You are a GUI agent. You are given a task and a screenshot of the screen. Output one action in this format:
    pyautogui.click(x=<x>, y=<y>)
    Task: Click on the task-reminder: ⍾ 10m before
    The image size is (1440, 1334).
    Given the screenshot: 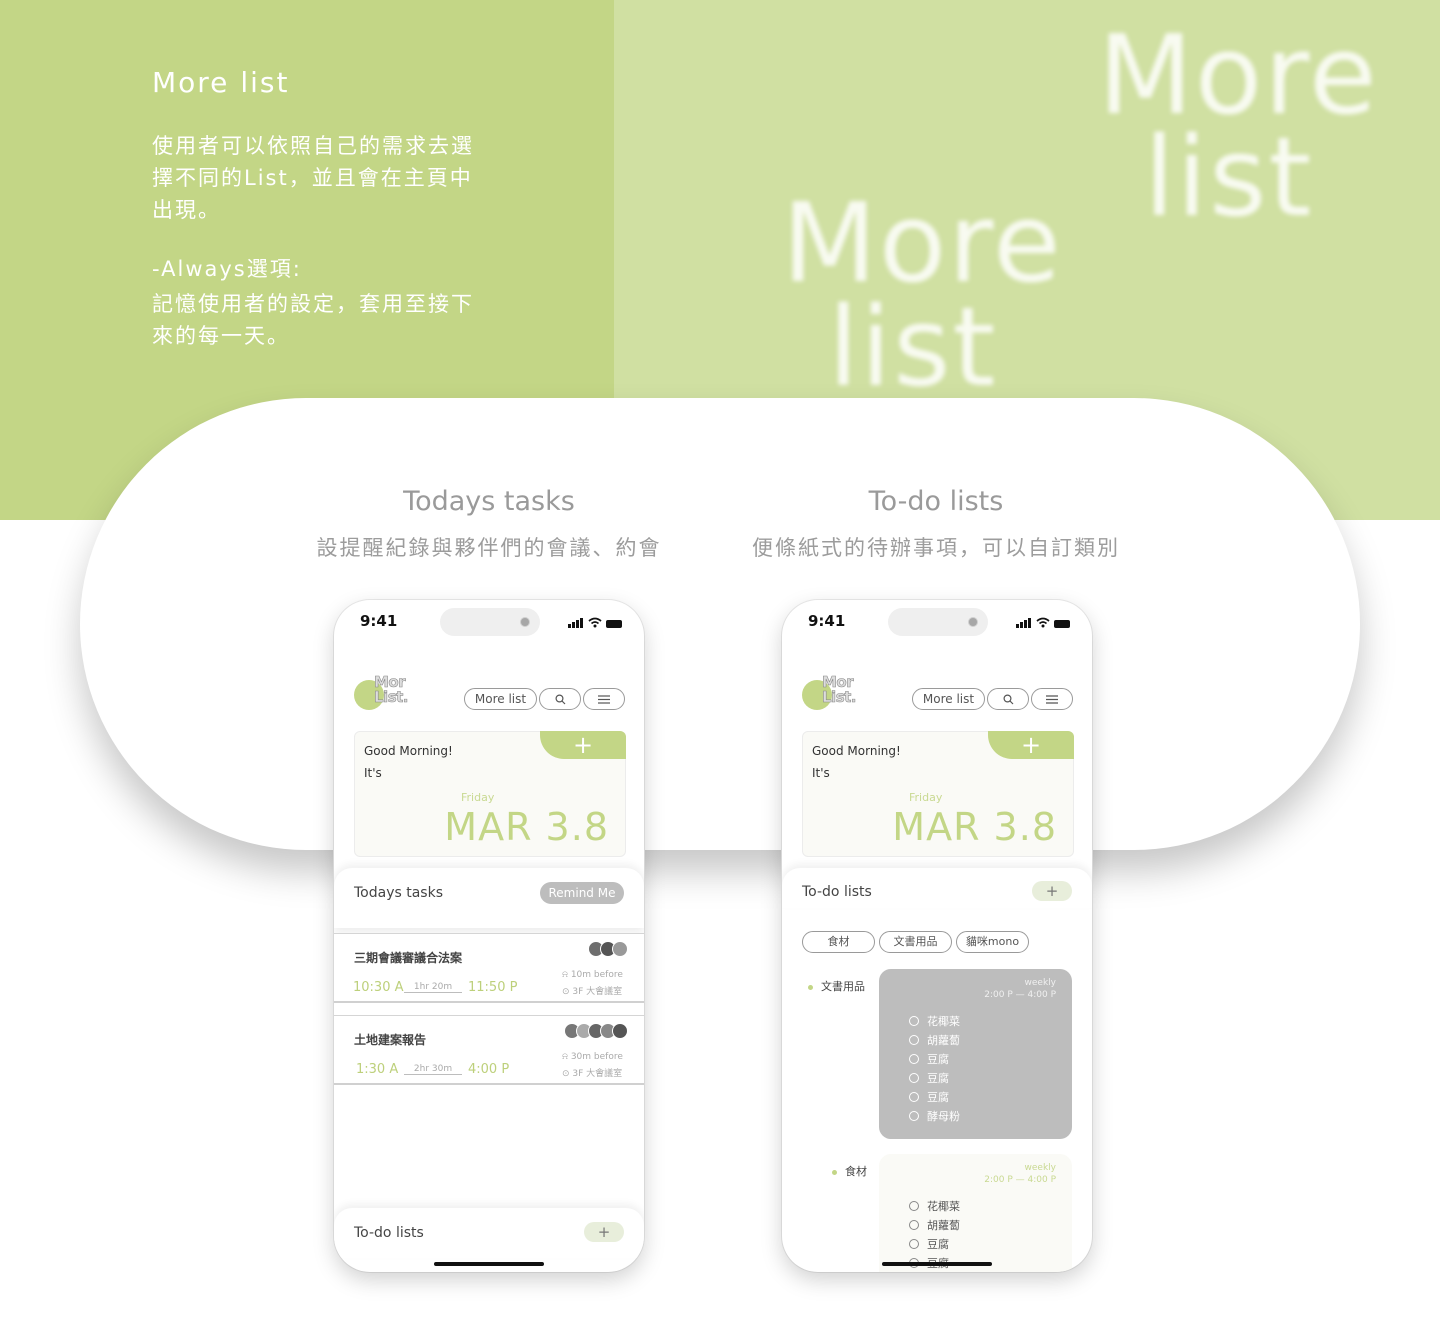 What is the action you would take?
    pyautogui.click(x=592, y=975)
    